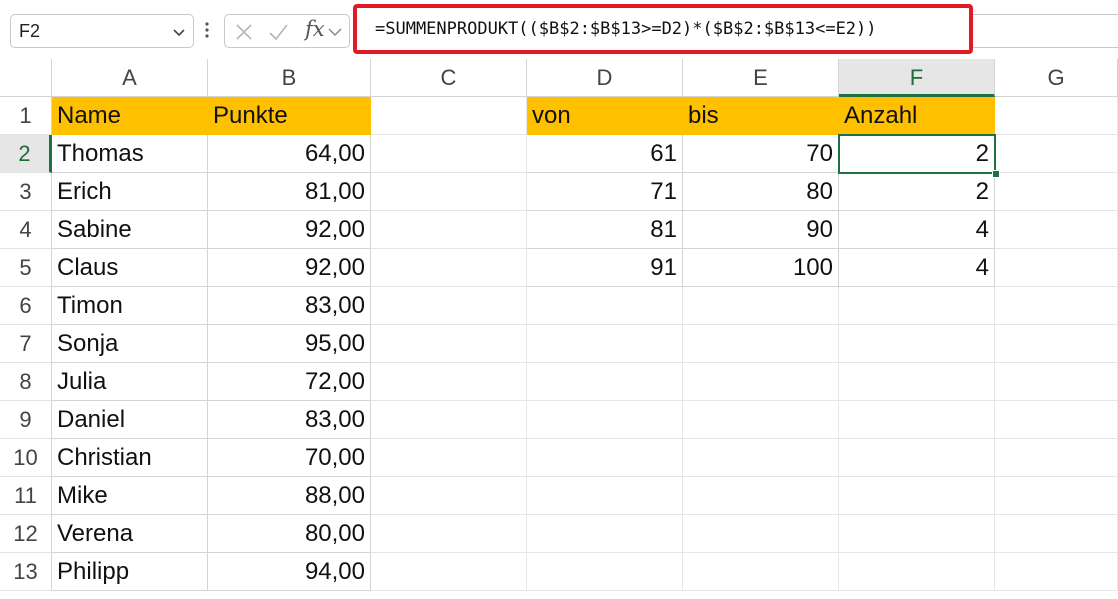 This screenshot has height=599, width=1118. I want to click on cell-d11, so click(605, 496).